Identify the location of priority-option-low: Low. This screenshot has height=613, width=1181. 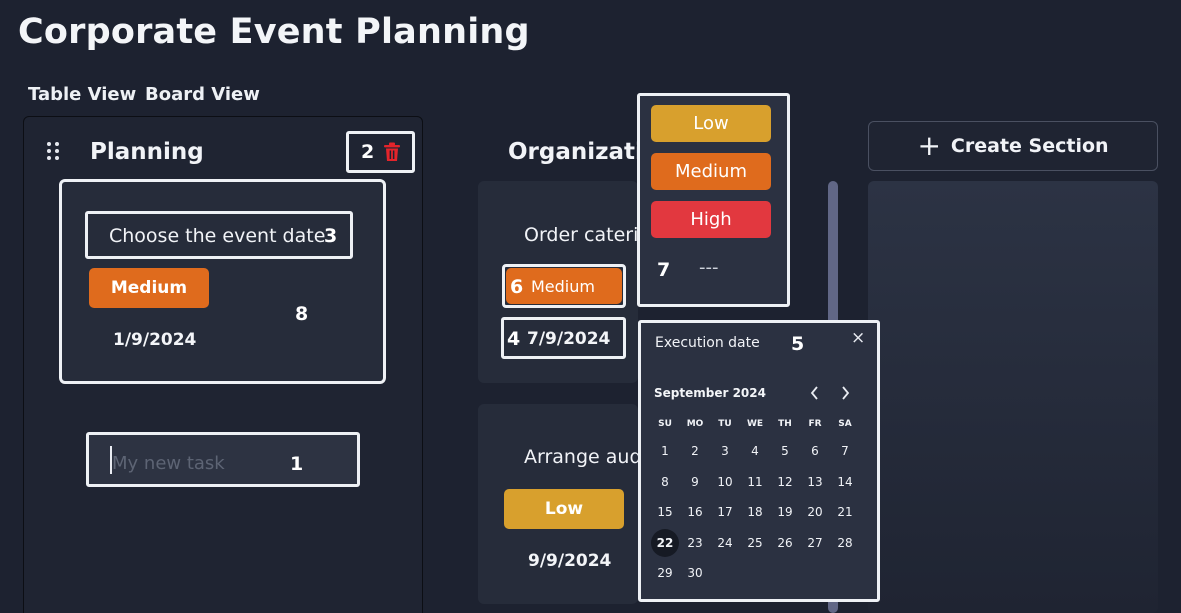
(711, 123).